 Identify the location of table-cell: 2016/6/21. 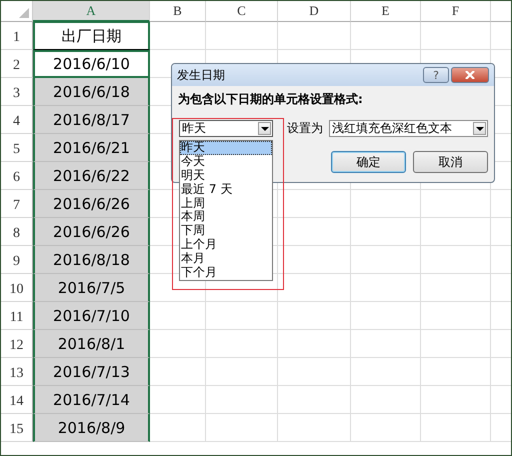
(91, 148).